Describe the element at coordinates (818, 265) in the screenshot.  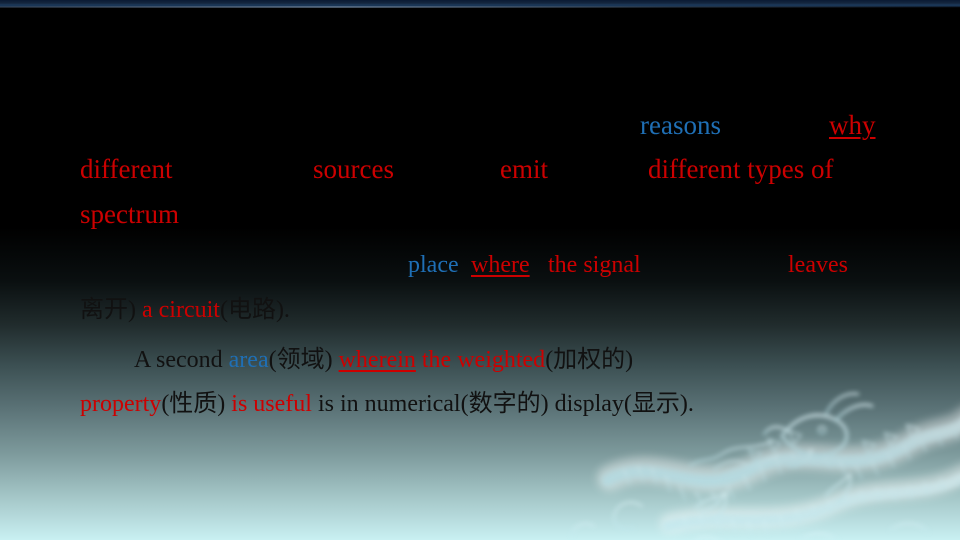
I see `text-leaves: leaves` at that location.